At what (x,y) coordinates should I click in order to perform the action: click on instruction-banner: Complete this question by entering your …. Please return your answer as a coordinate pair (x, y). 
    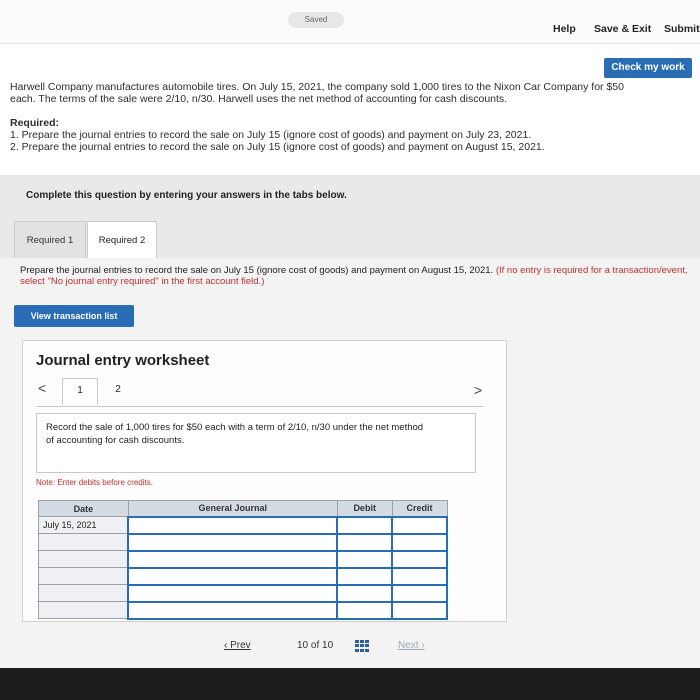
    Looking at the image, I should click on (350, 195).